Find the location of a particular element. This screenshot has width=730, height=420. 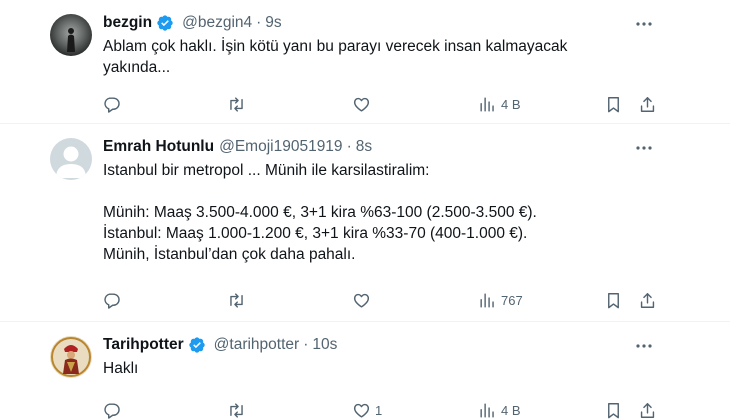

tweet-header: Emrah Hotunlu @Emoji19051919 · 8s is located at coordinates (237, 147).